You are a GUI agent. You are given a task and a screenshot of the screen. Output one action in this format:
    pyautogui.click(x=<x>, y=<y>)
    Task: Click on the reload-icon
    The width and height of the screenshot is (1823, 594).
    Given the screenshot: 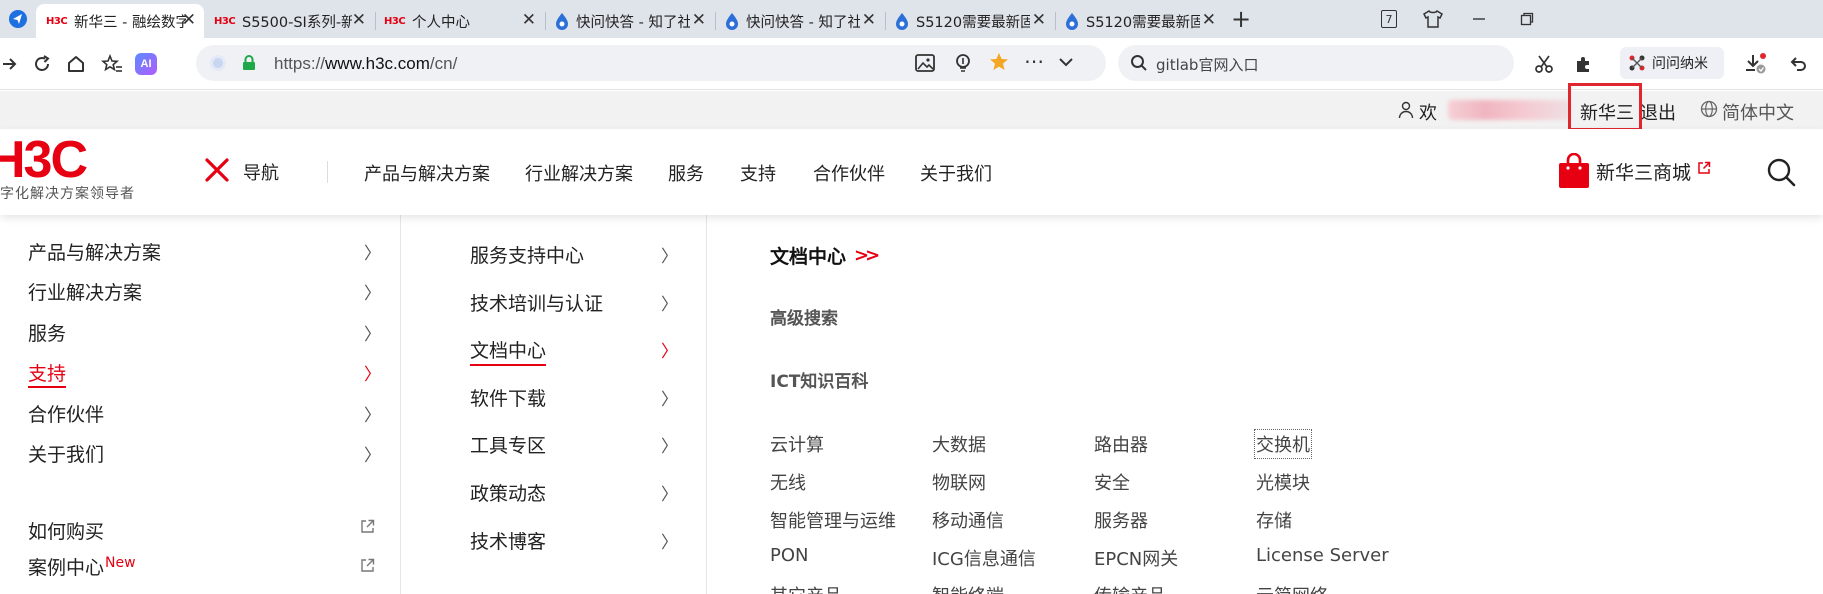 What is the action you would take?
    pyautogui.click(x=42, y=64)
    